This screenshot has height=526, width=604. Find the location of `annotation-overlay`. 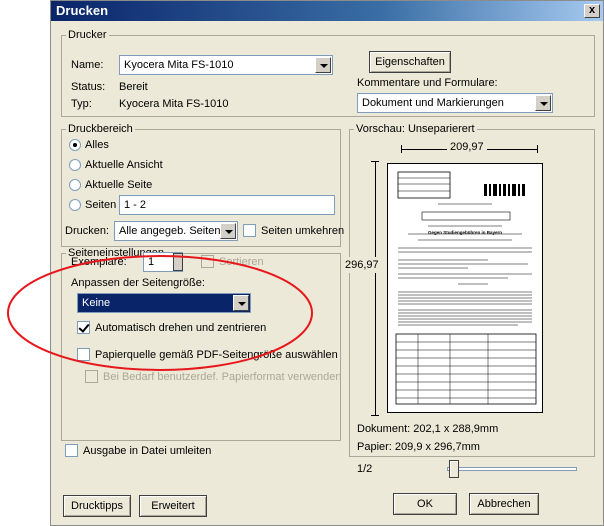

annotation-overlay is located at coordinates (160, 313).